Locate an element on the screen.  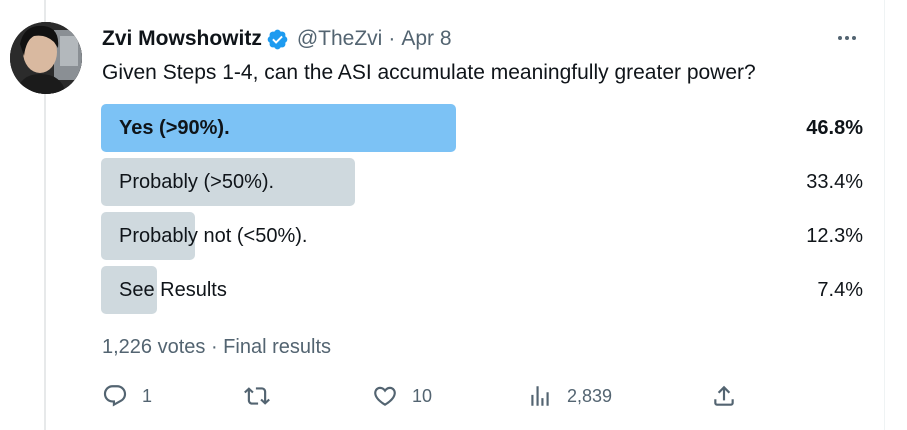
avatar-image is located at coordinates (46, 58).